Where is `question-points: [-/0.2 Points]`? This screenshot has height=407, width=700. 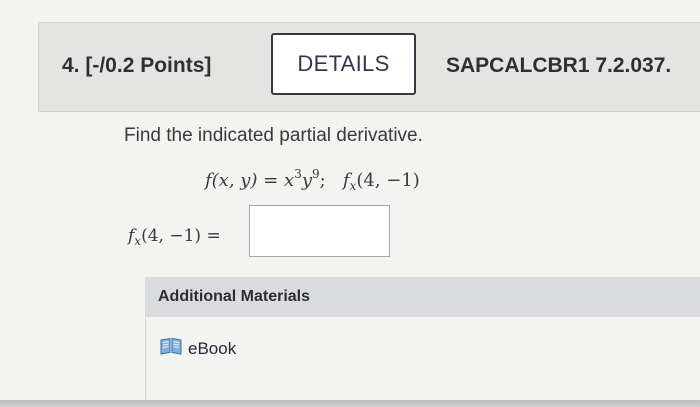 question-points: [-/0.2 Points] is located at coordinates (148, 65).